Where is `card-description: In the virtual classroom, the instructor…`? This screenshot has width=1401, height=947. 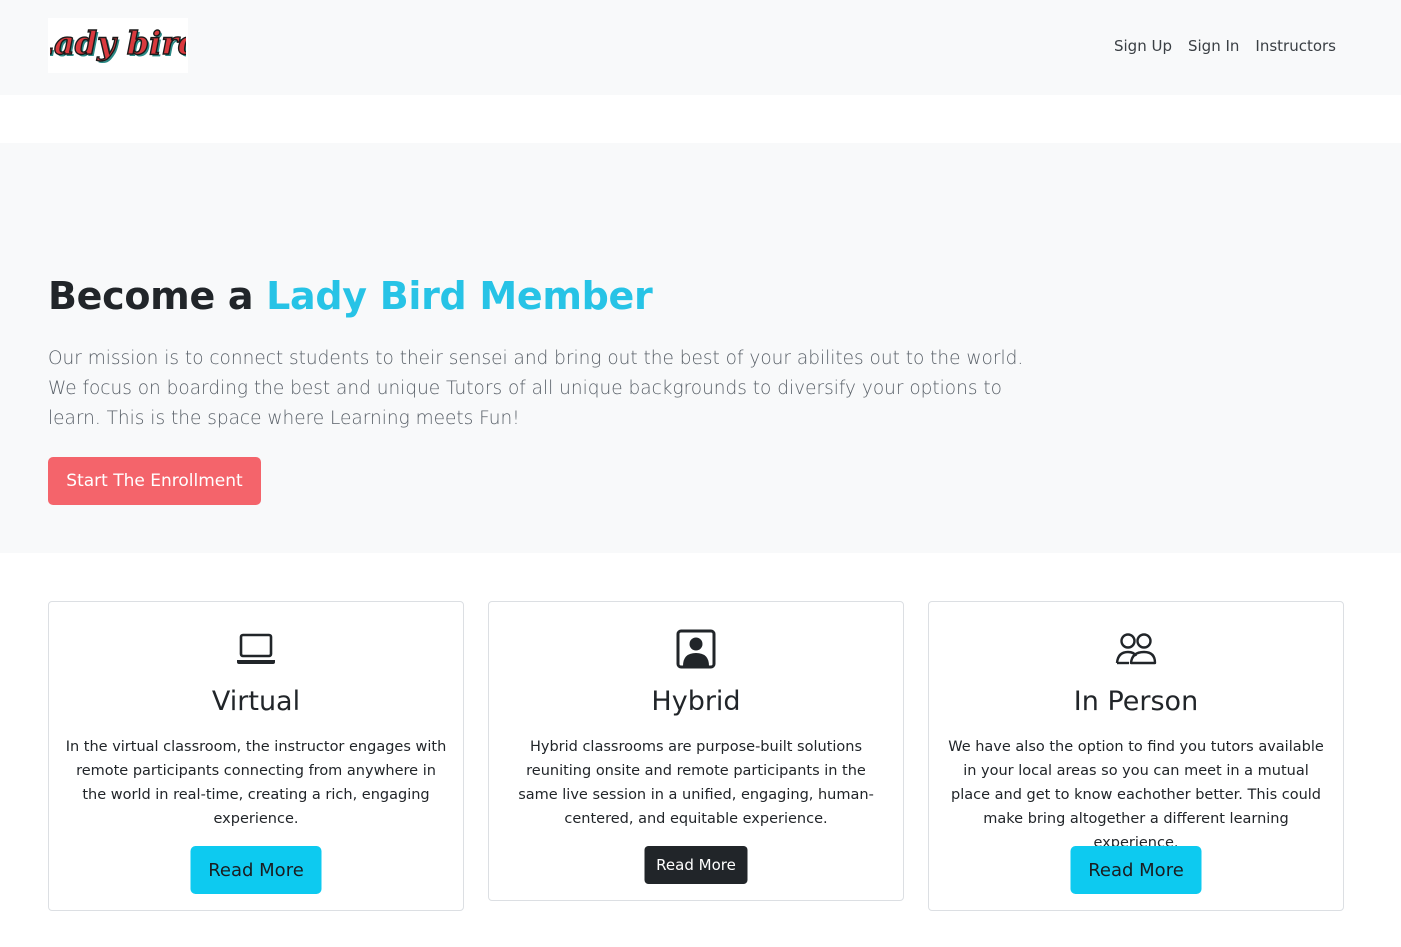 card-description: In the virtual classroom, the instructor… is located at coordinates (256, 783).